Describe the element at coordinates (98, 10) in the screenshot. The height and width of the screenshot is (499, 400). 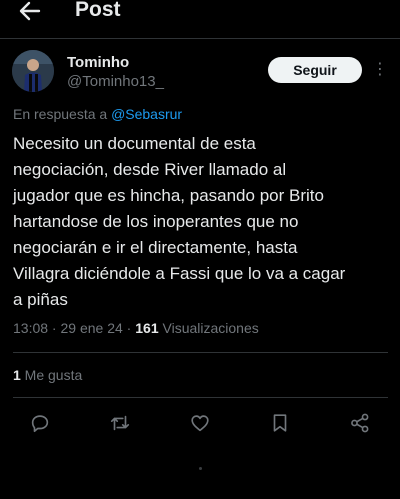
I see `page-title: Post` at that location.